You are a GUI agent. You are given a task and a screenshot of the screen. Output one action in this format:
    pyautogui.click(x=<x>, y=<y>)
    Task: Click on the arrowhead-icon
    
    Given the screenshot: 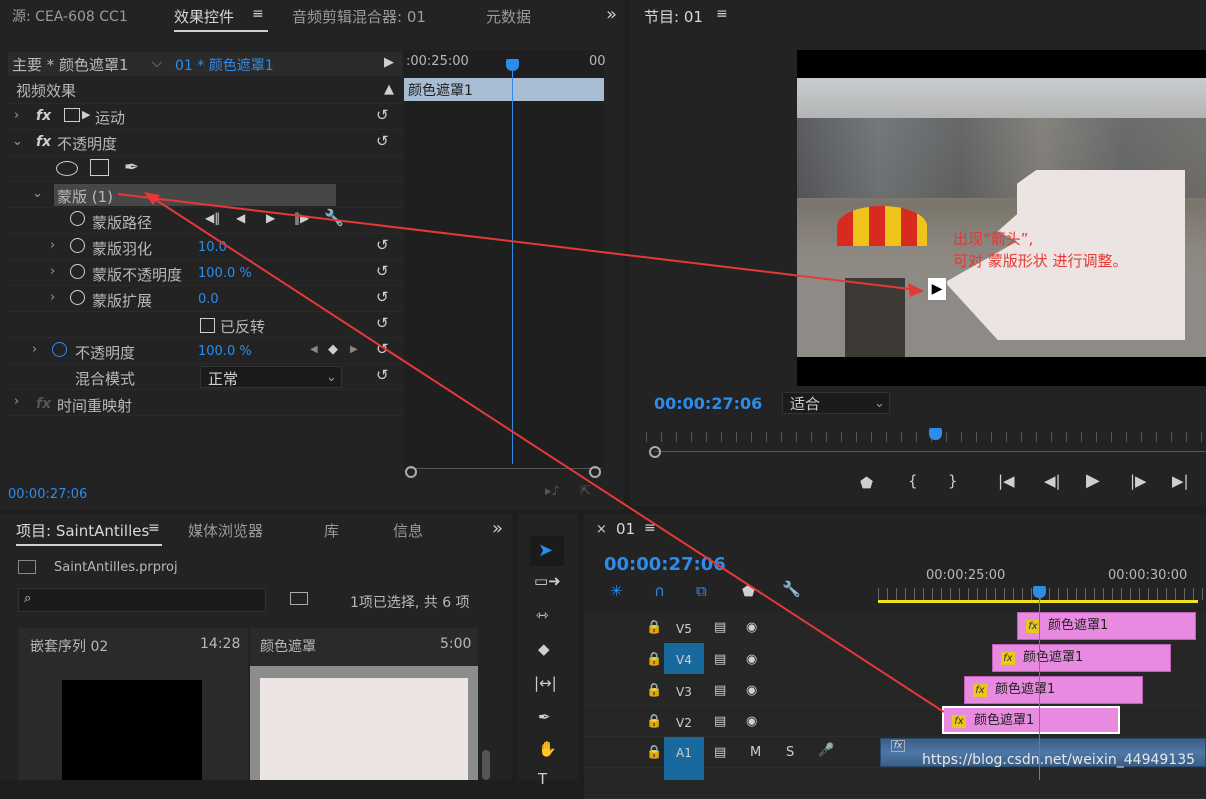 What is the action you would take?
    pyautogui.click(x=916, y=290)
    